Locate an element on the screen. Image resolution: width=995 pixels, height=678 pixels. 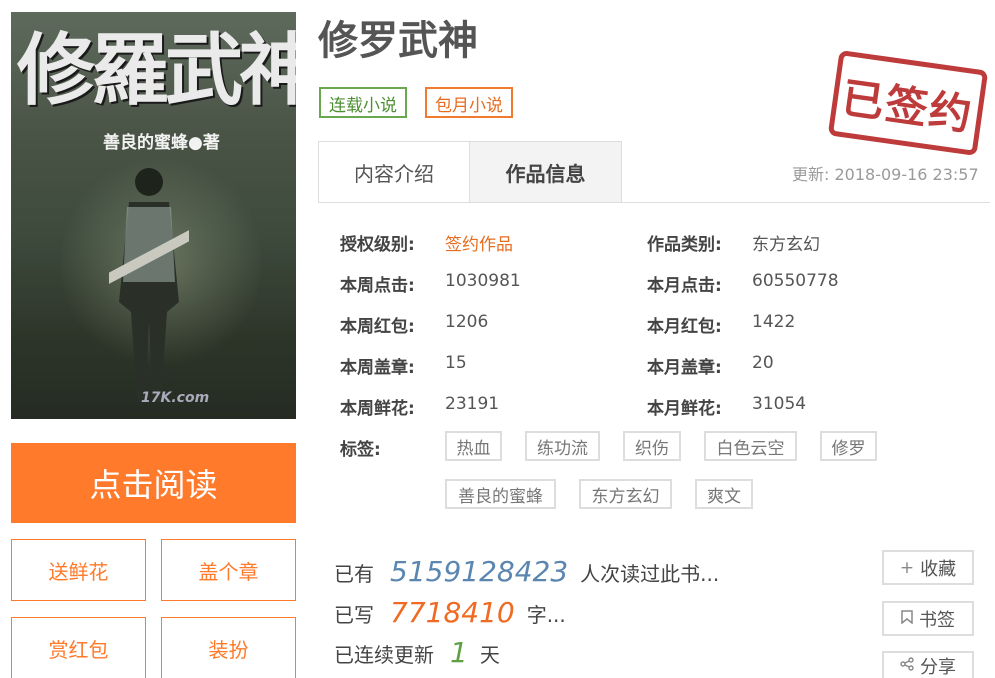
month-red-value: 1422 is located at coordinates (774, 322).